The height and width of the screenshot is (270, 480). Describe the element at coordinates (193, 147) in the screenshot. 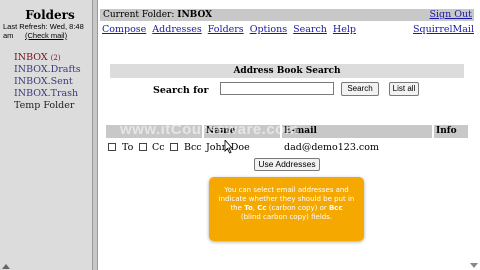

I see `bcc-label: Bcc` at that location.